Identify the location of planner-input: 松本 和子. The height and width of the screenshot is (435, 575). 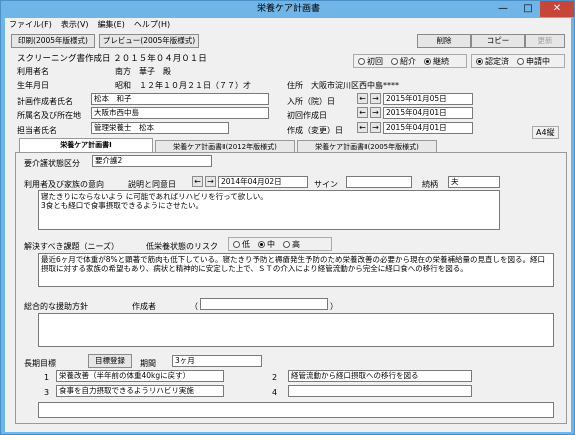
(180, 99).